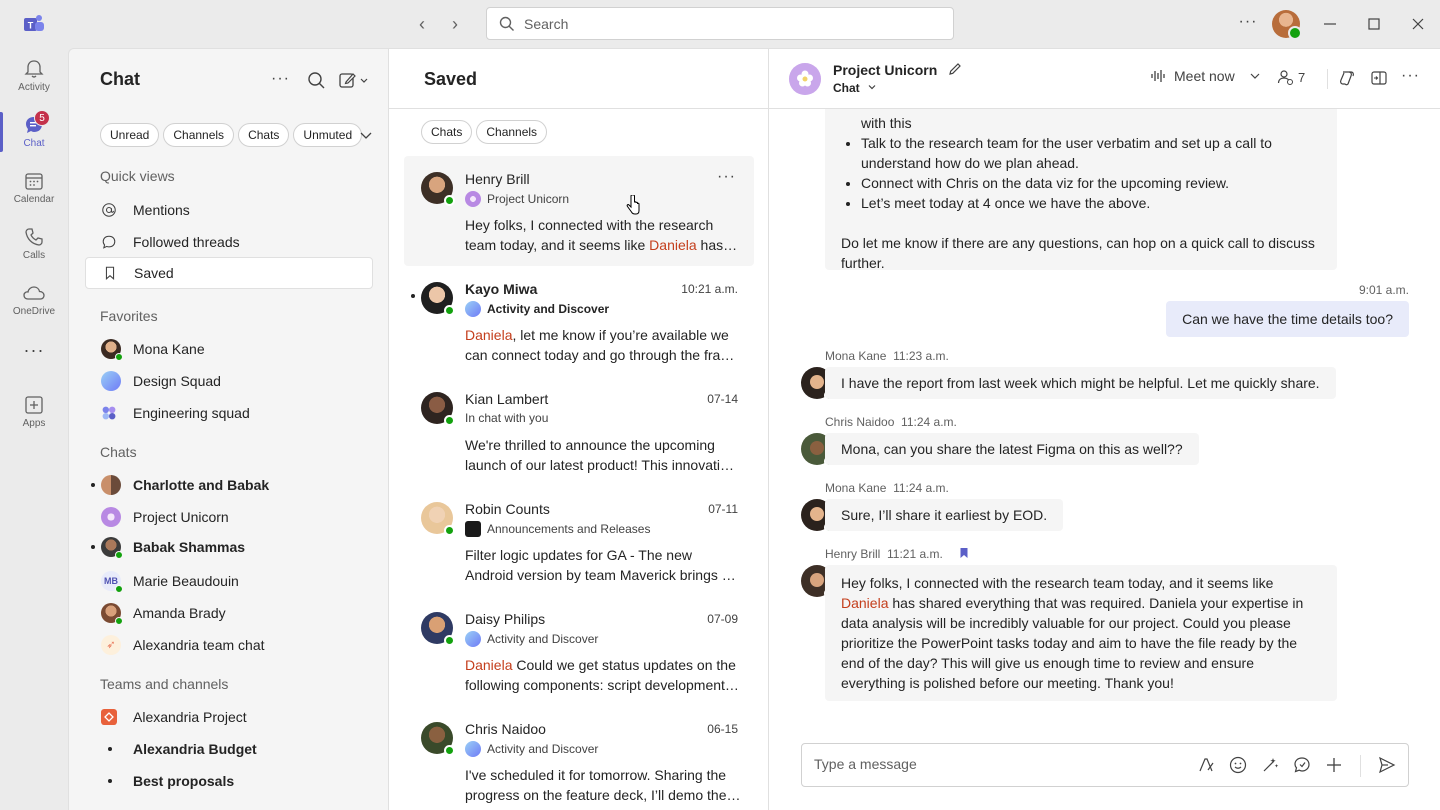  I want to click on pop-out-icon, so click(1379, 78).